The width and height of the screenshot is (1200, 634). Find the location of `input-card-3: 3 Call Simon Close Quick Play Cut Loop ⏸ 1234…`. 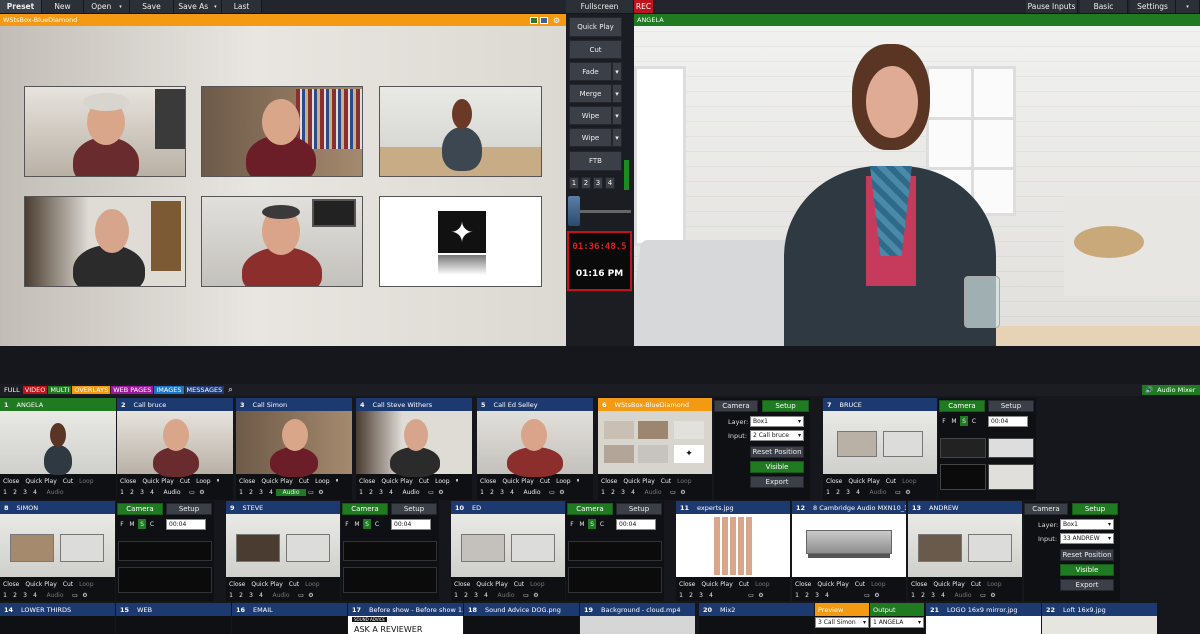

input-card-3: 3 Call Simon Close Quick Play Cut Loop ⏸ 1234… is located at coordinates (294, 449).